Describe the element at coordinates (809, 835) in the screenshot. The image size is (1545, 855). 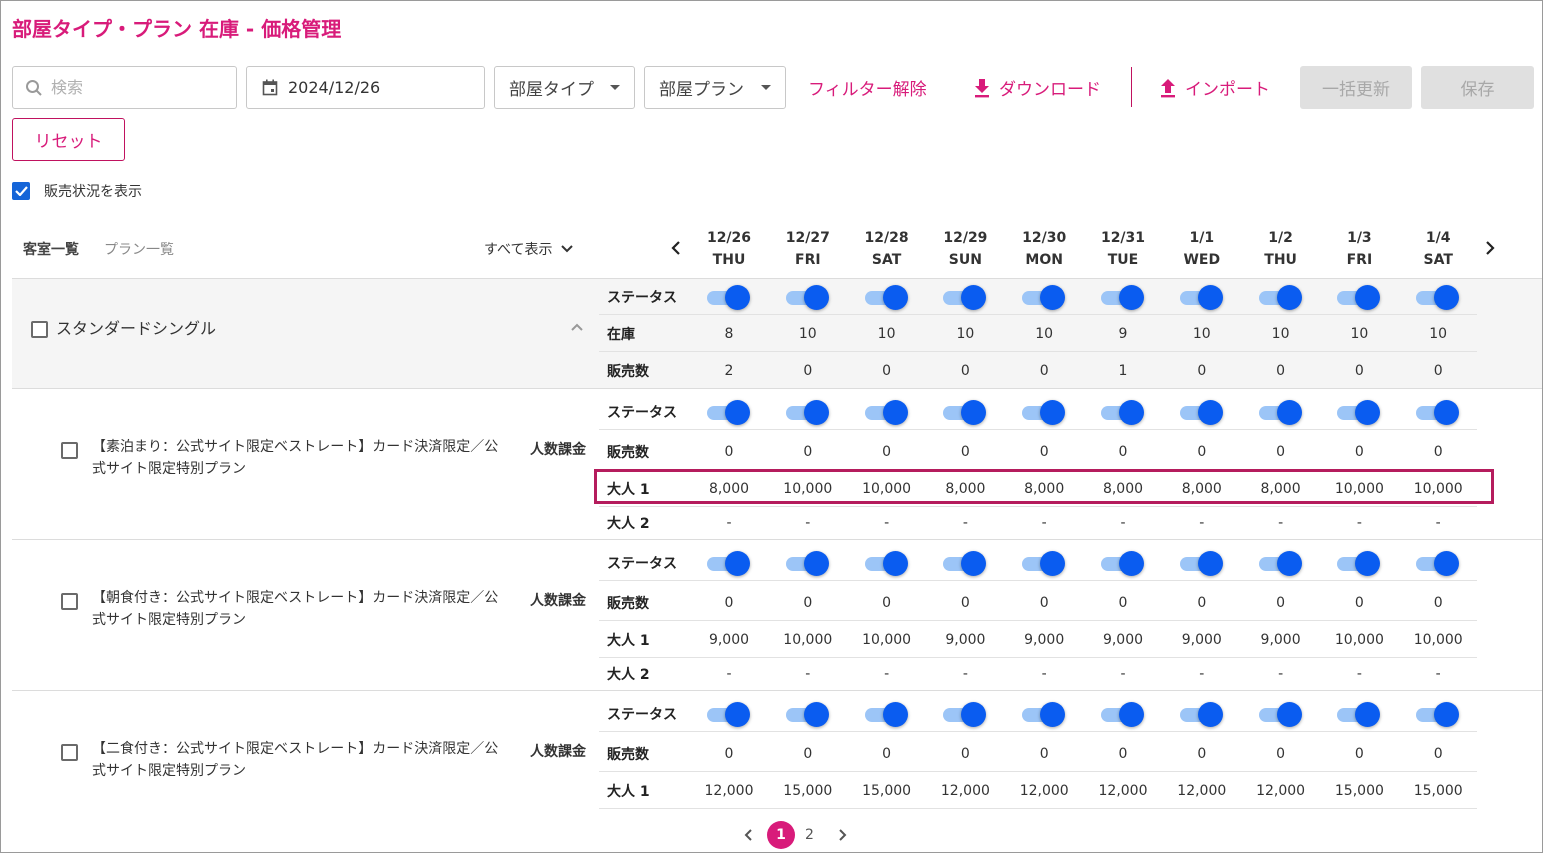
I see `page-2-button: 2` at that location.